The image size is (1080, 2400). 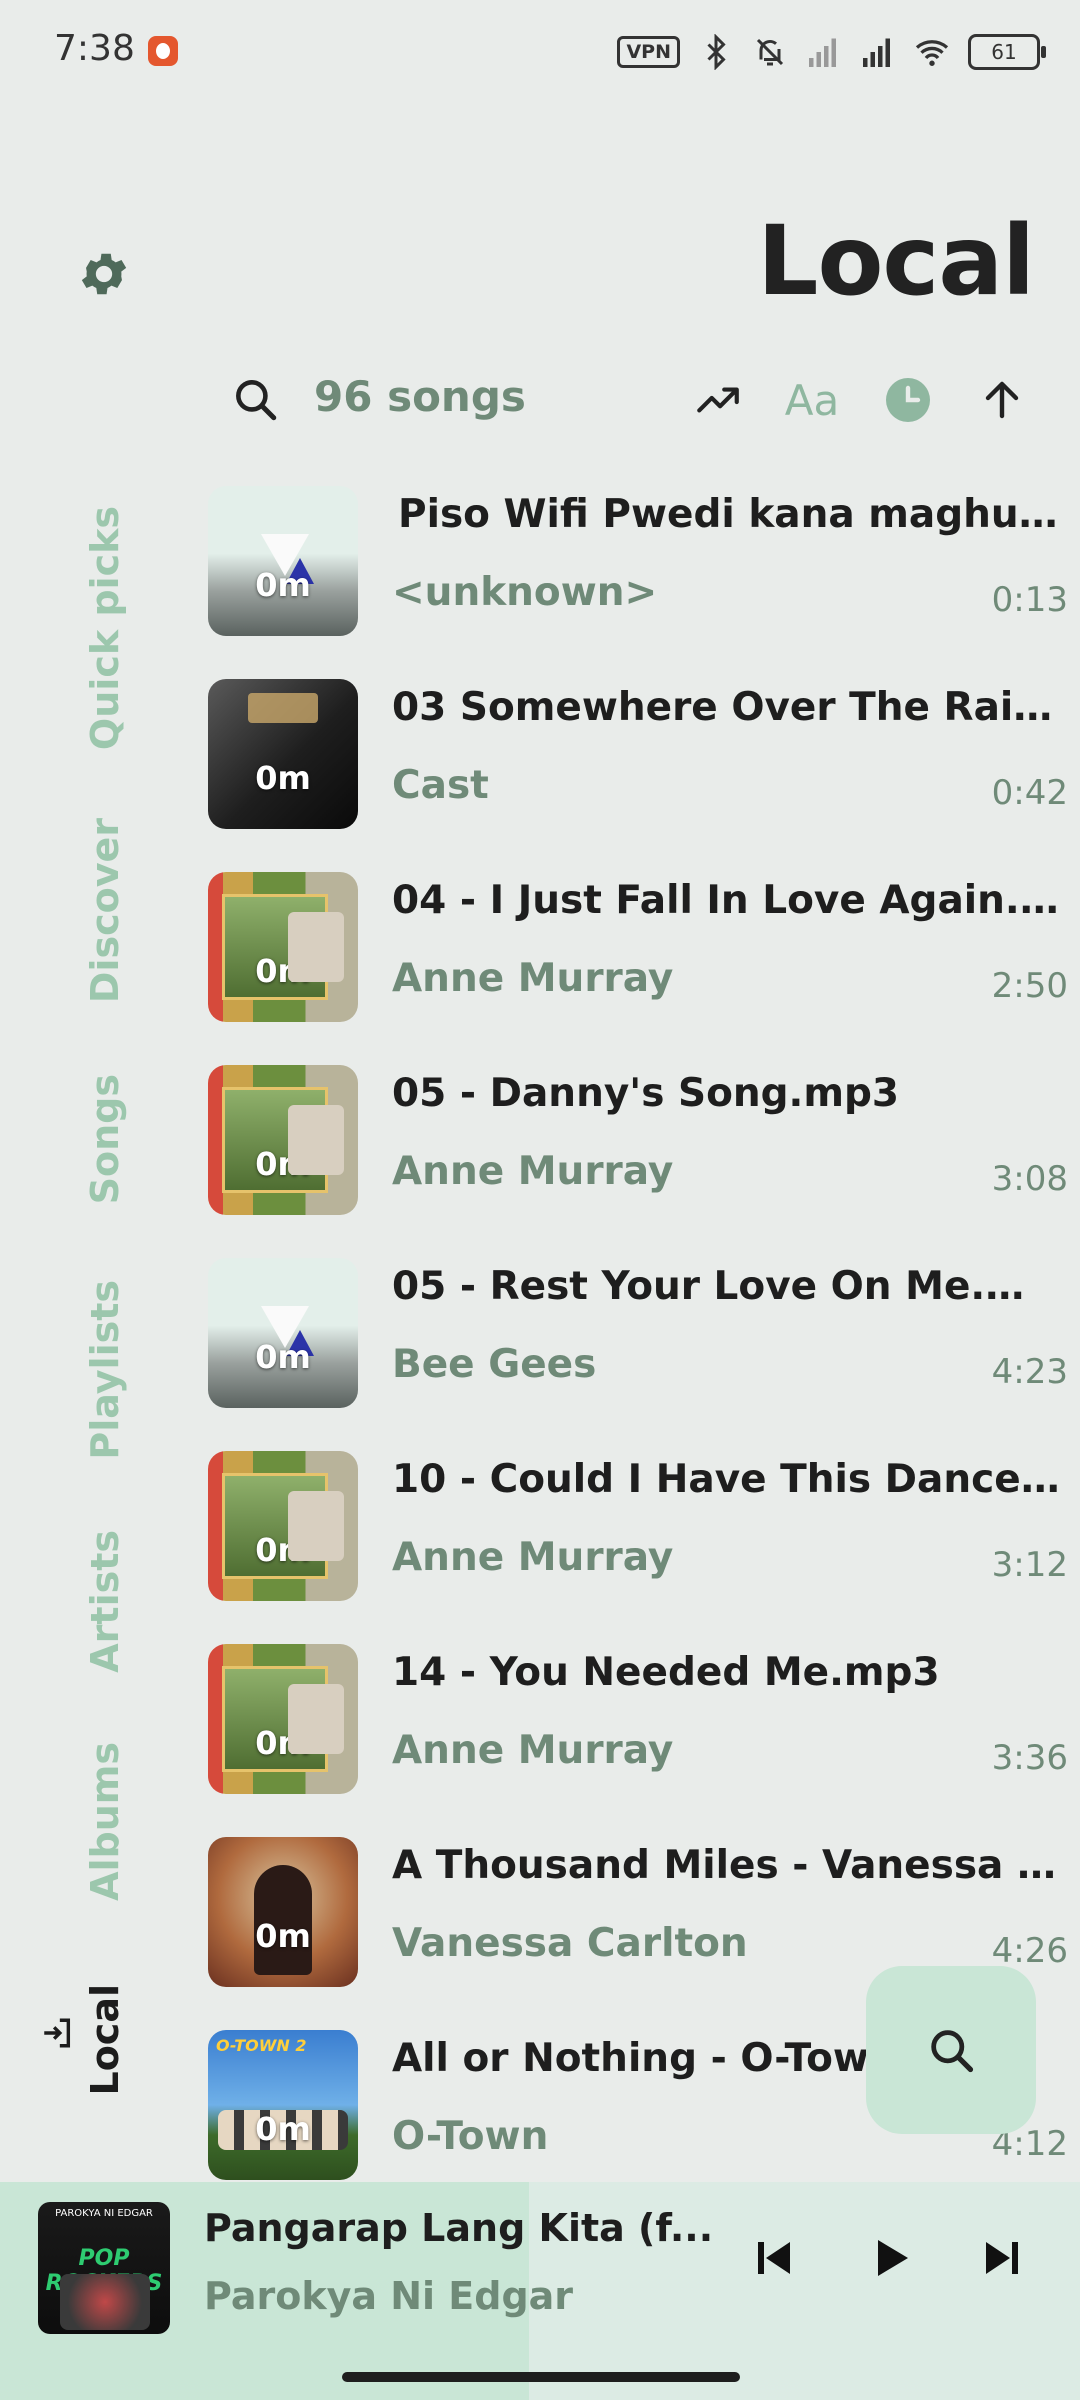 What do you see at coordinates (540, 50) in the screenshot?
I see `status-bar: 7:38 VPN 61` at bounding box center [540, 50].